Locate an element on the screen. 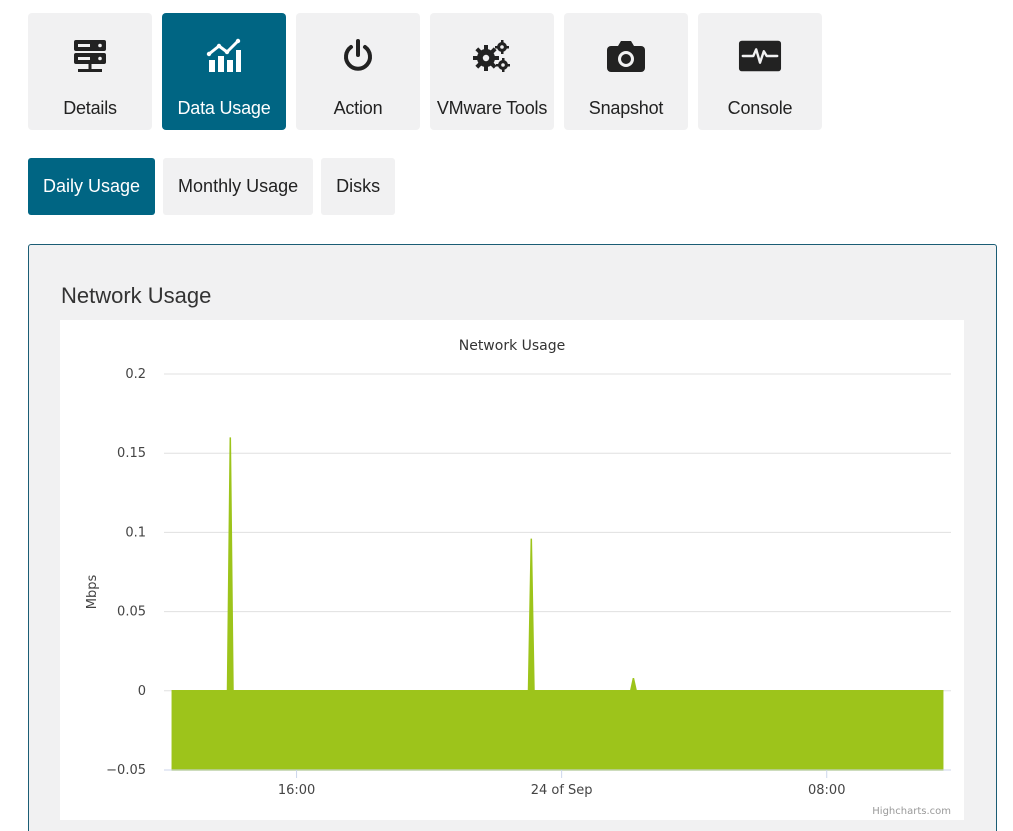 Image resolution: width=1013 pixels, height=831 pixels. tab-snapshot: Snapshot is located at coordinates (626, 71).